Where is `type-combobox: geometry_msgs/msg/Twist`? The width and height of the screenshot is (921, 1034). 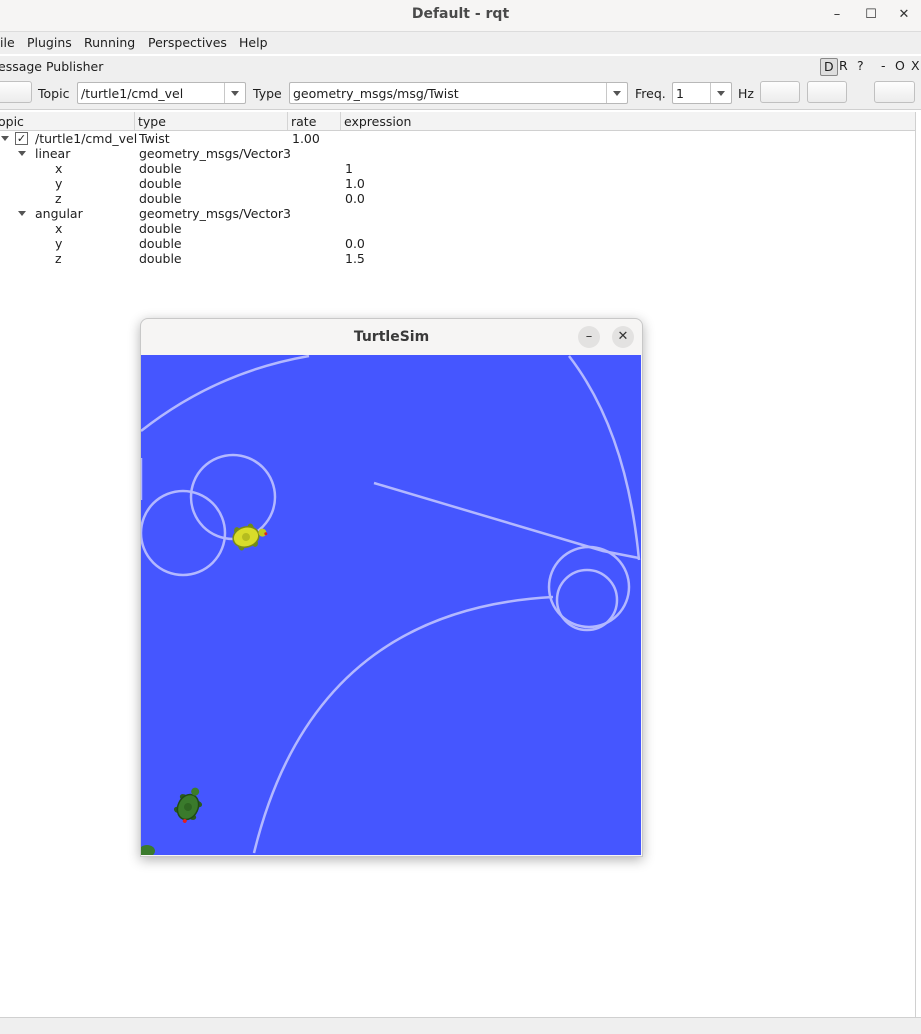 type-combobox: geometry_msgs/msg/Twist is located at coordinates (458, 93).